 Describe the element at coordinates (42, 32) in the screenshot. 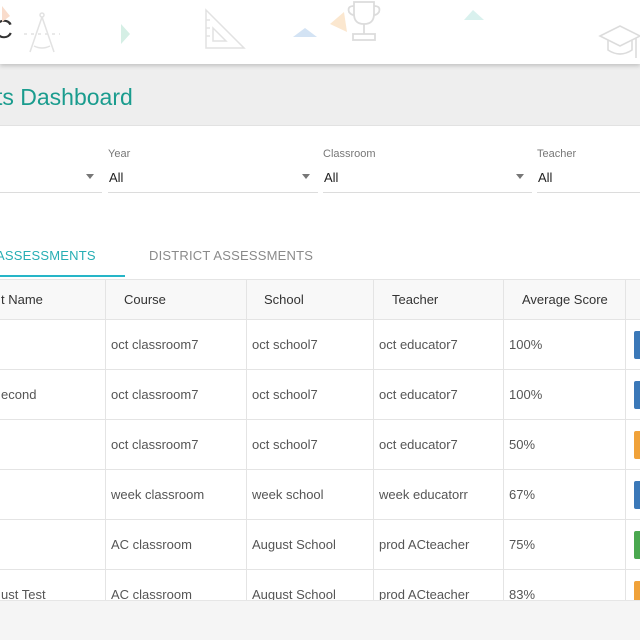

I see `compass-icon` at that location.